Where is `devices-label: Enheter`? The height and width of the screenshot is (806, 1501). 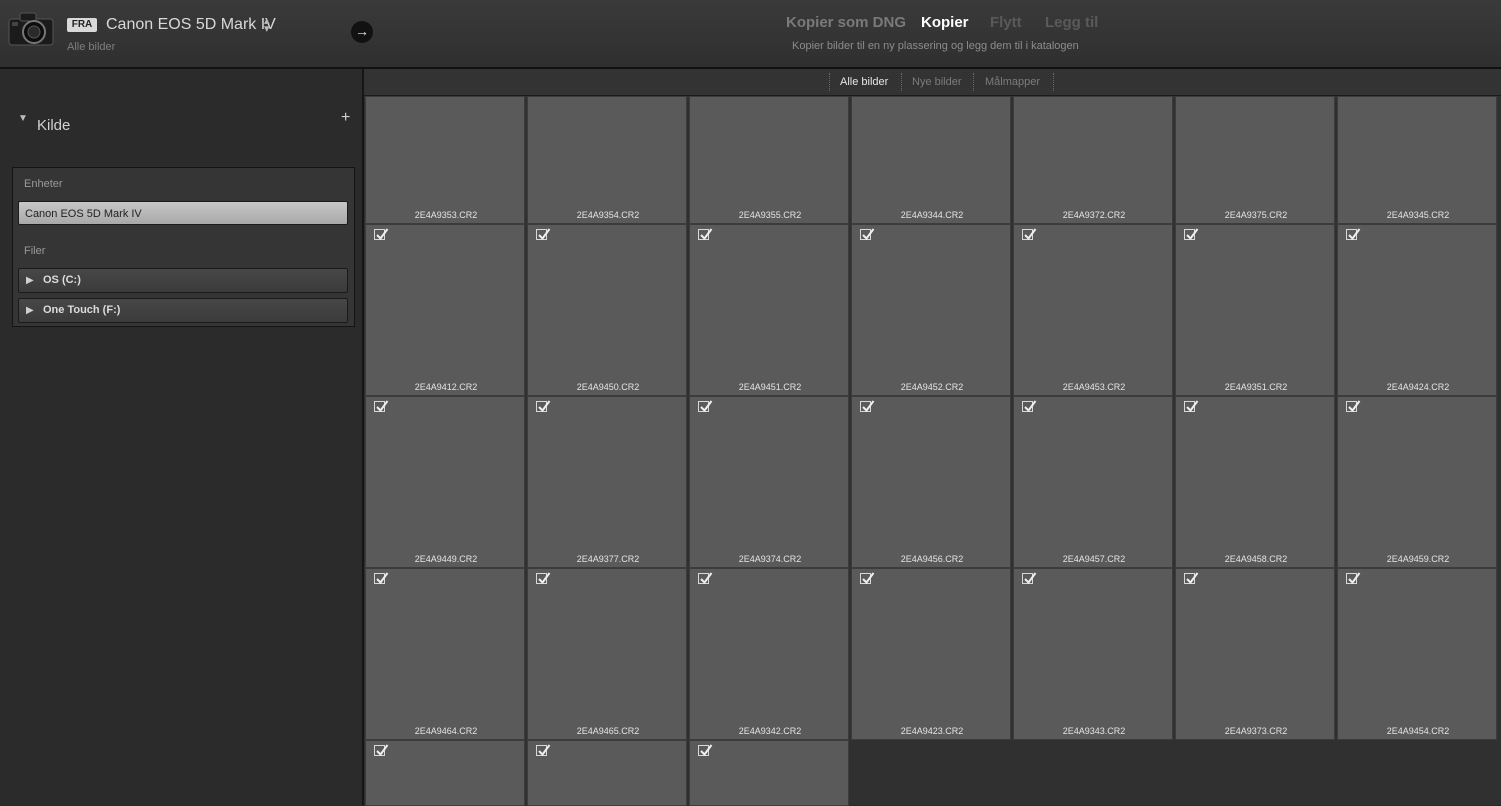
devices-label: Enheter is located at coordinates (43, 184).